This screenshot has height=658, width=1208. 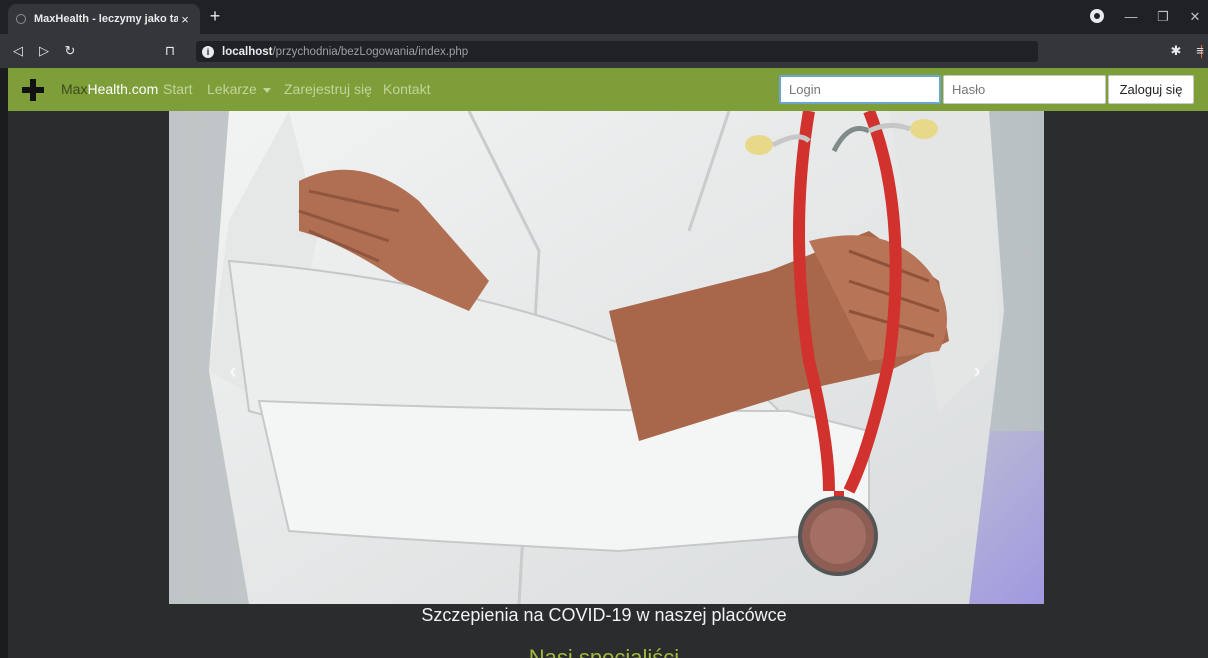 What do you see at coordinates (74, 89) in the screenshot?
I see `brand-part-max: Max` at bounding box center [74, 89].